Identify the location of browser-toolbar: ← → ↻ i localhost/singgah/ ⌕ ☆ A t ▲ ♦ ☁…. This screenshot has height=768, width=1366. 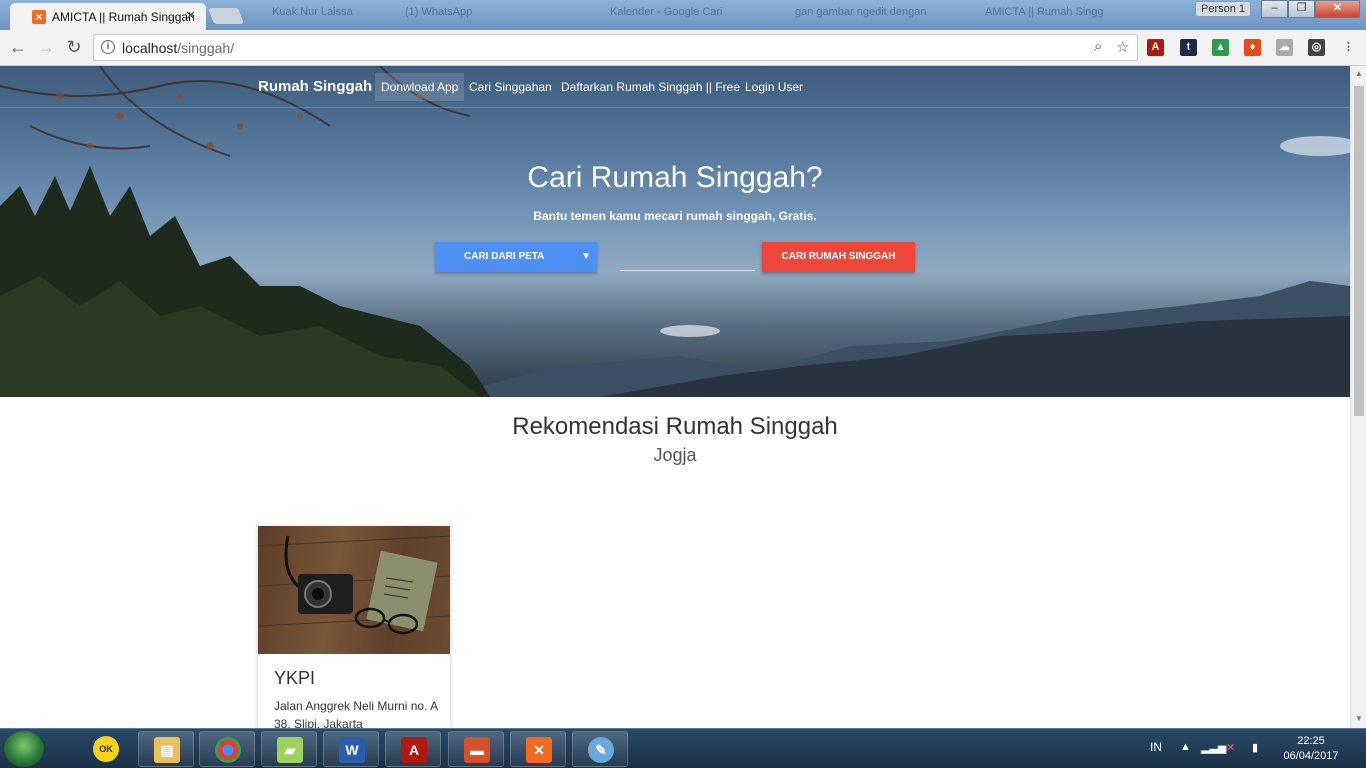
(683, 48).